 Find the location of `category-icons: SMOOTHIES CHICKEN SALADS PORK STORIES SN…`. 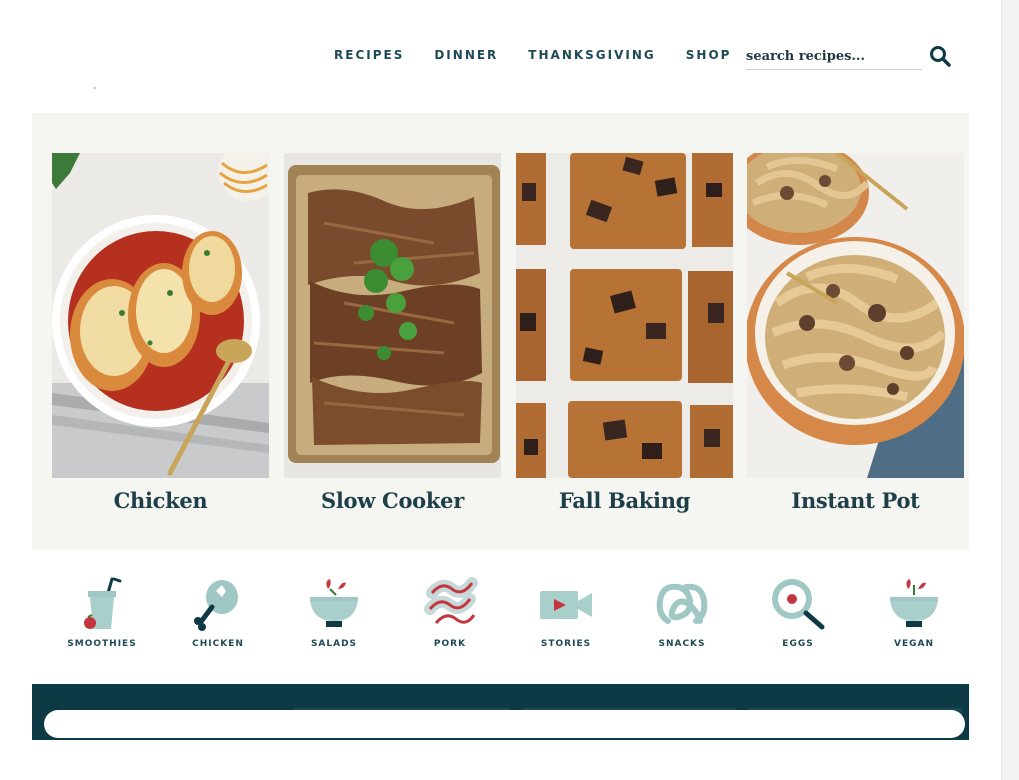

category-icons: SMOOTHIES CHICKEN SALADS PORK STORIES SN… is located at coordinates (506, 620).